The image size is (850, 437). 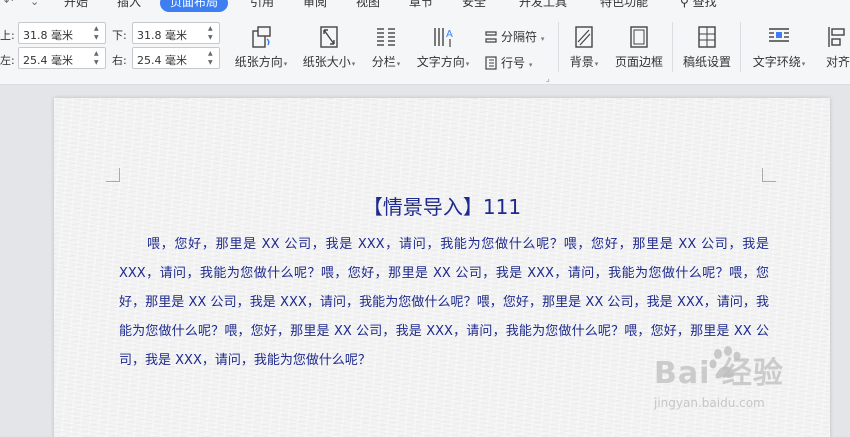 I want to click on margin-bottom-input: 31.8 毫米 ▲ ▼, so click(x=176, y=33).